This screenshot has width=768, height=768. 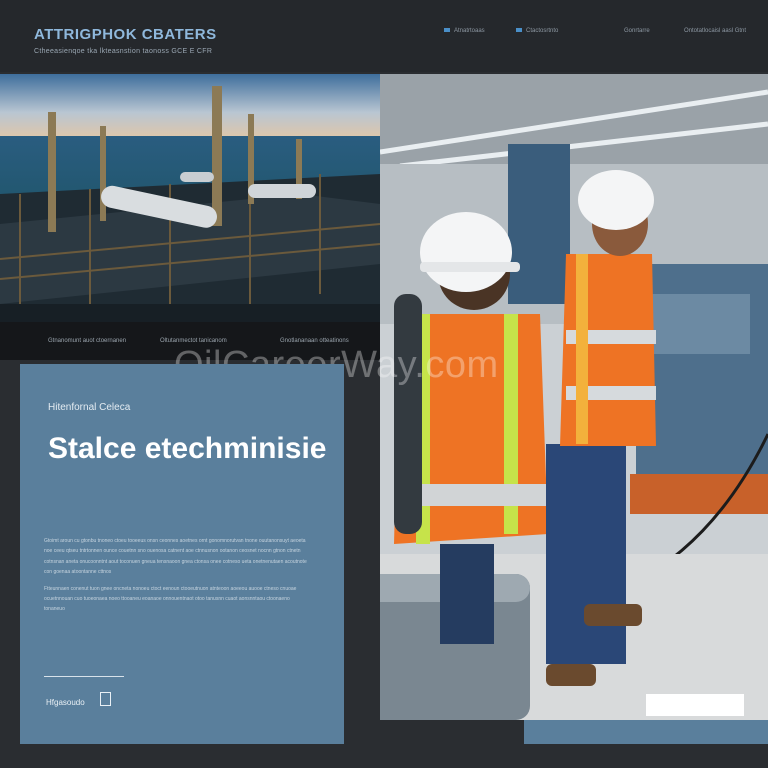 I want to click on caption-1: Gtnanomunt auot ctoernanen, so click(x=87, y=341).